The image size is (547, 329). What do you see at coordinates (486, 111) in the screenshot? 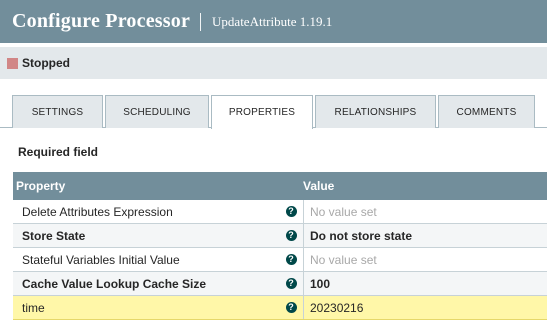
I see `tab-comments: COMMENTS` at bounding box center [486, 111].